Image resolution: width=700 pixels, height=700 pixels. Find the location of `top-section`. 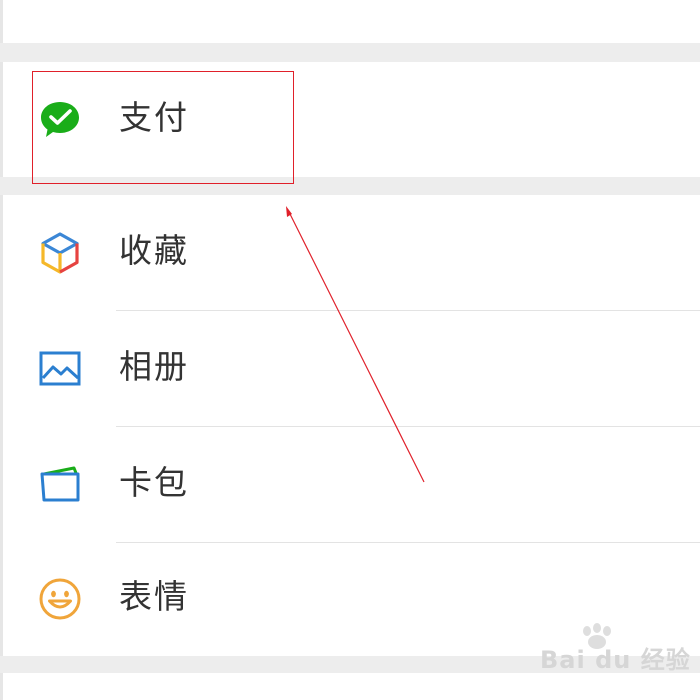

top-section is located at coordinates (350, 21).